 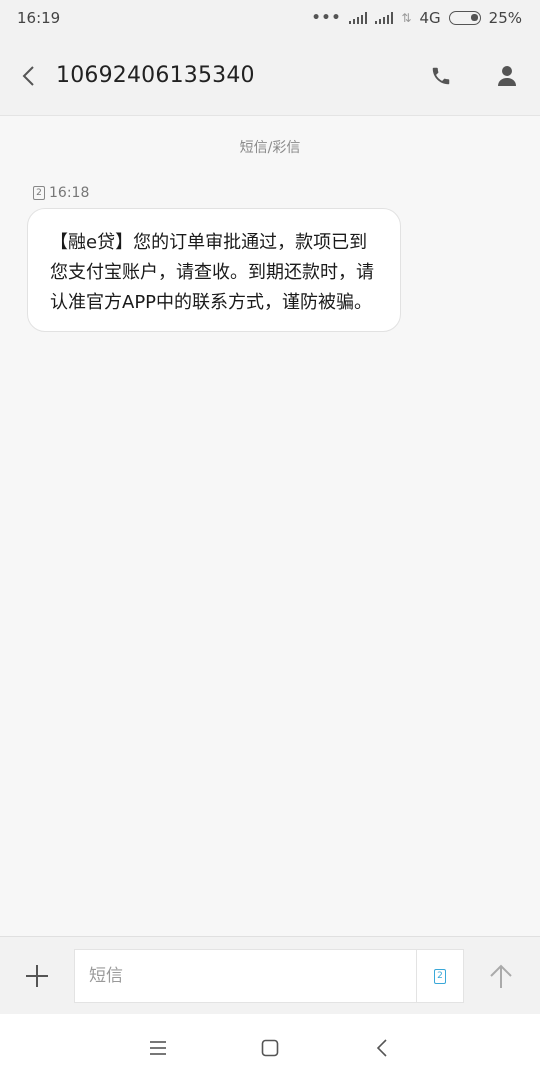 I want to click on network-type: 4G, so click(x=430, y=18).